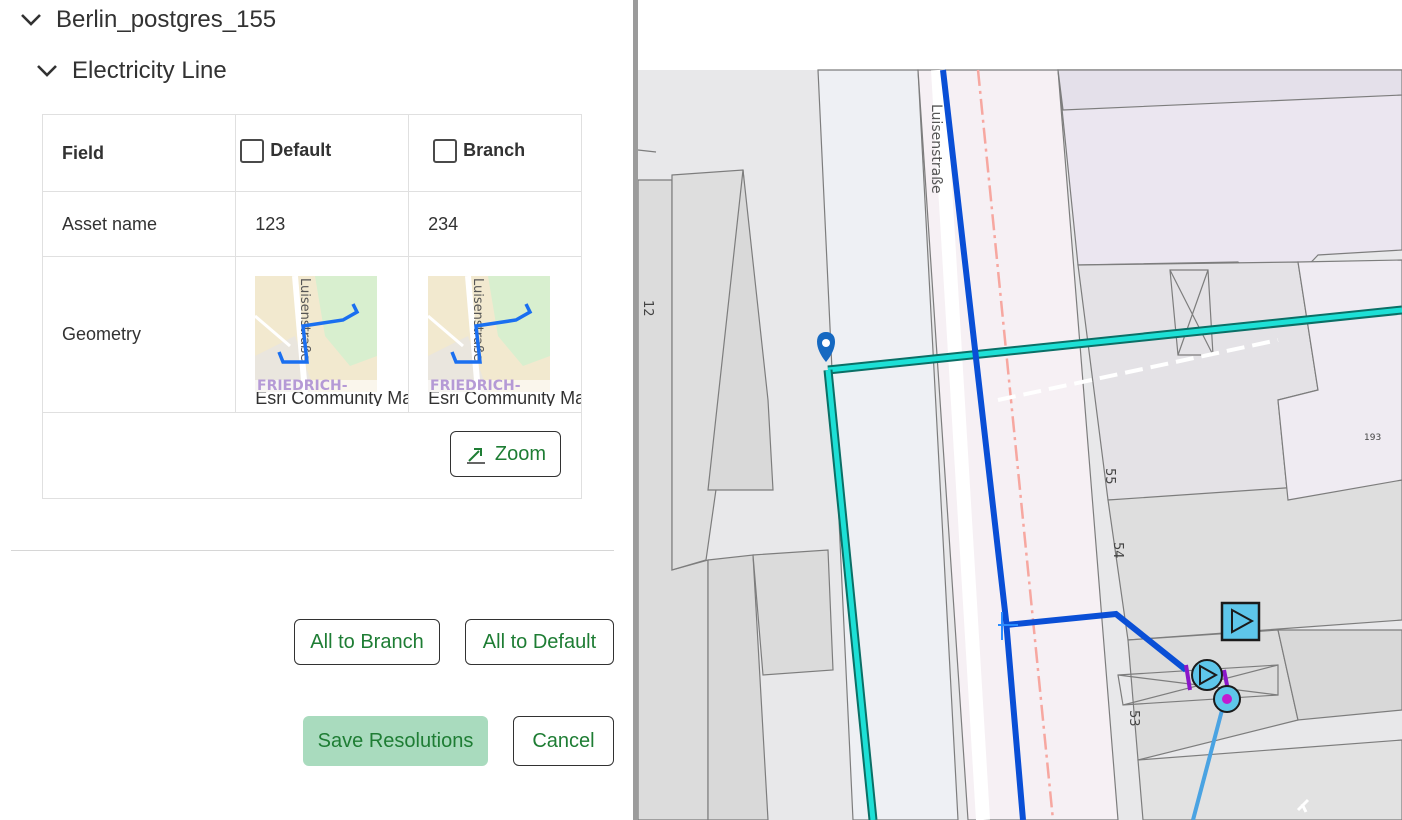  I want to click on table-row: Zoom, so click(312, 455).